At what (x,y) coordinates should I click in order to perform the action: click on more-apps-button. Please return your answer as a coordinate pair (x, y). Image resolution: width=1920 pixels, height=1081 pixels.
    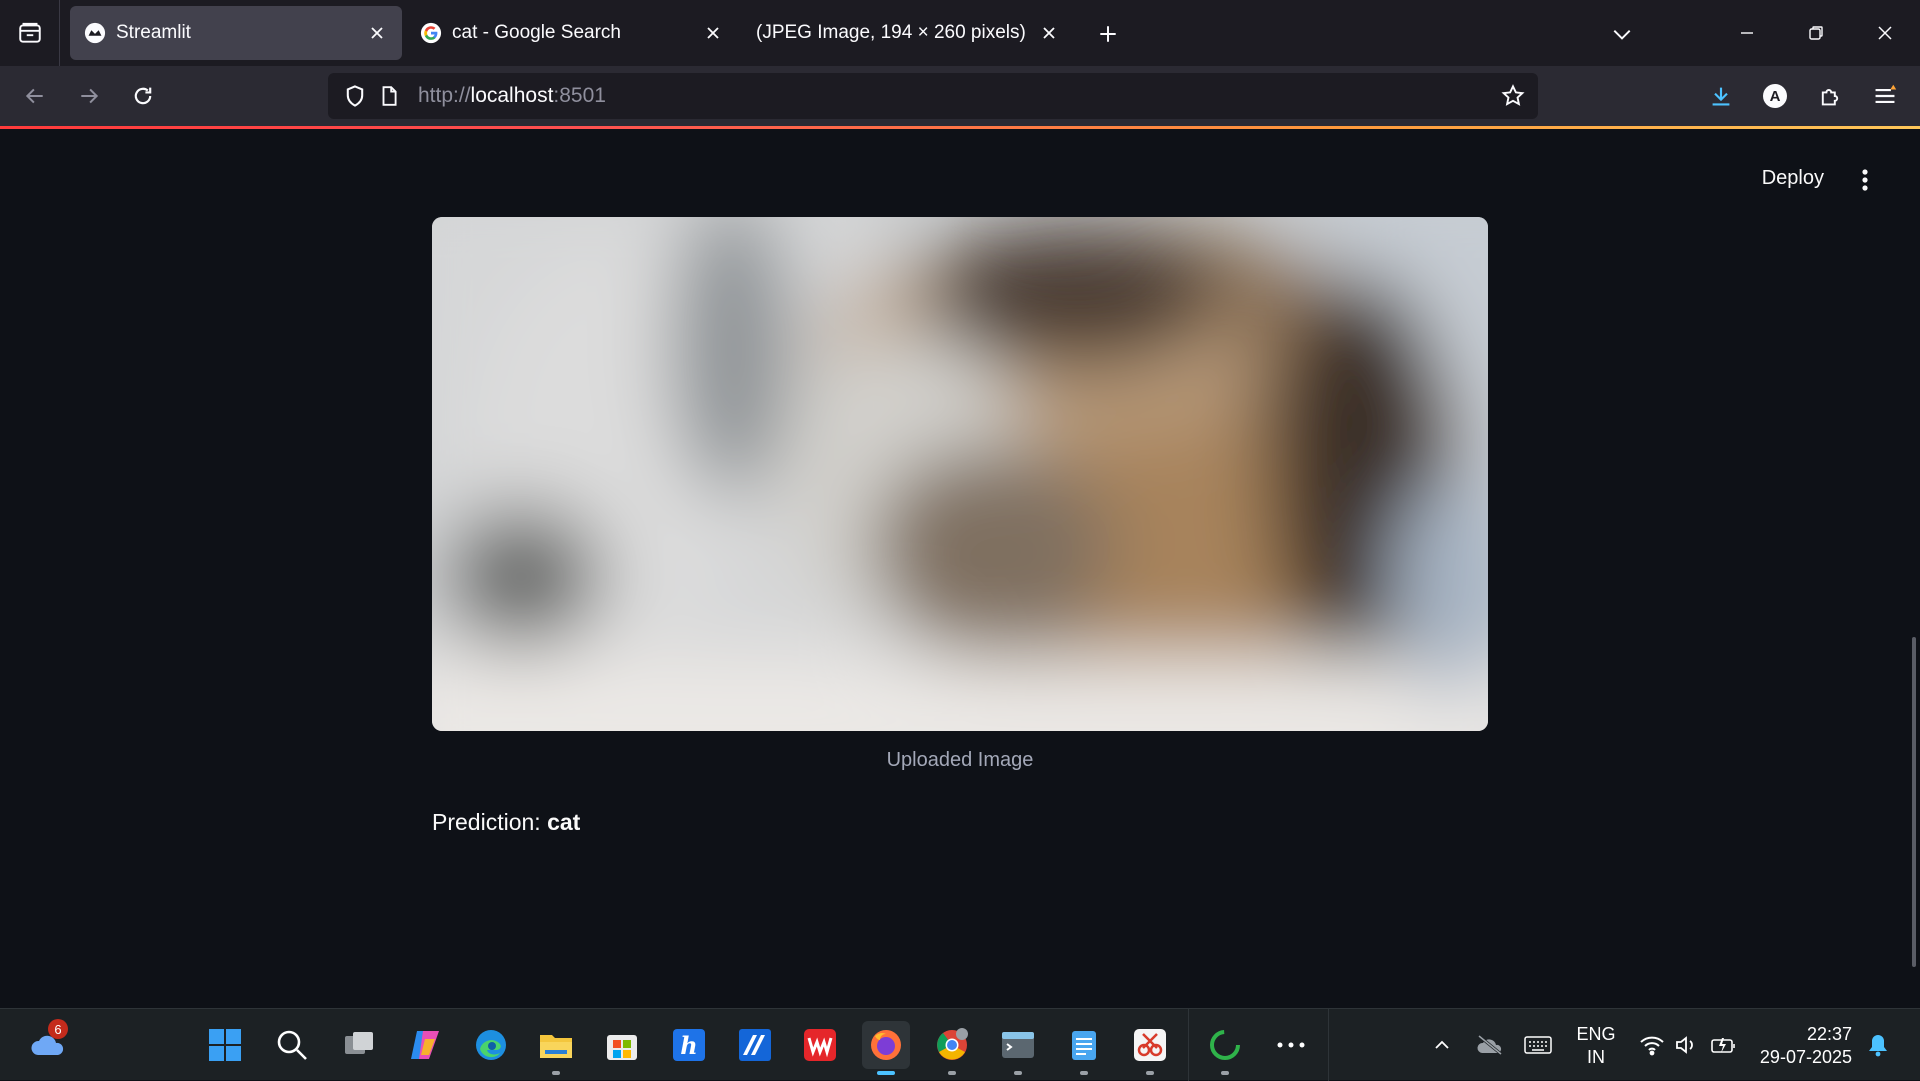
    Looking at the image, I should click on (1291, 1045).